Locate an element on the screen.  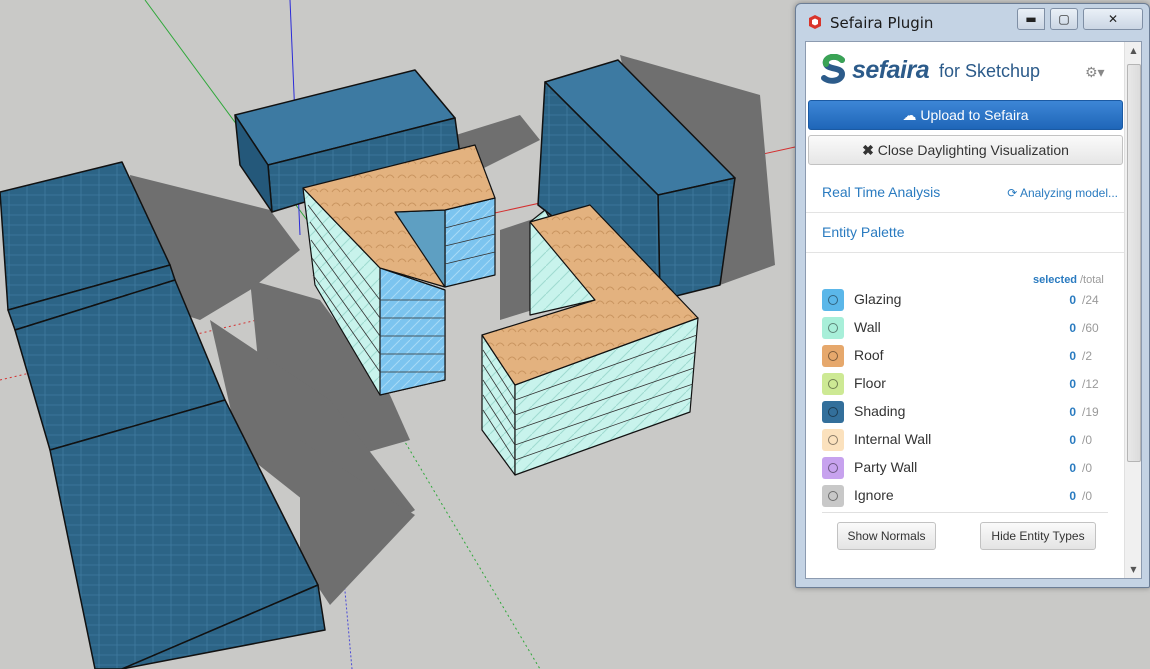
entity-label: Shading is located at coordinates (880, 411).